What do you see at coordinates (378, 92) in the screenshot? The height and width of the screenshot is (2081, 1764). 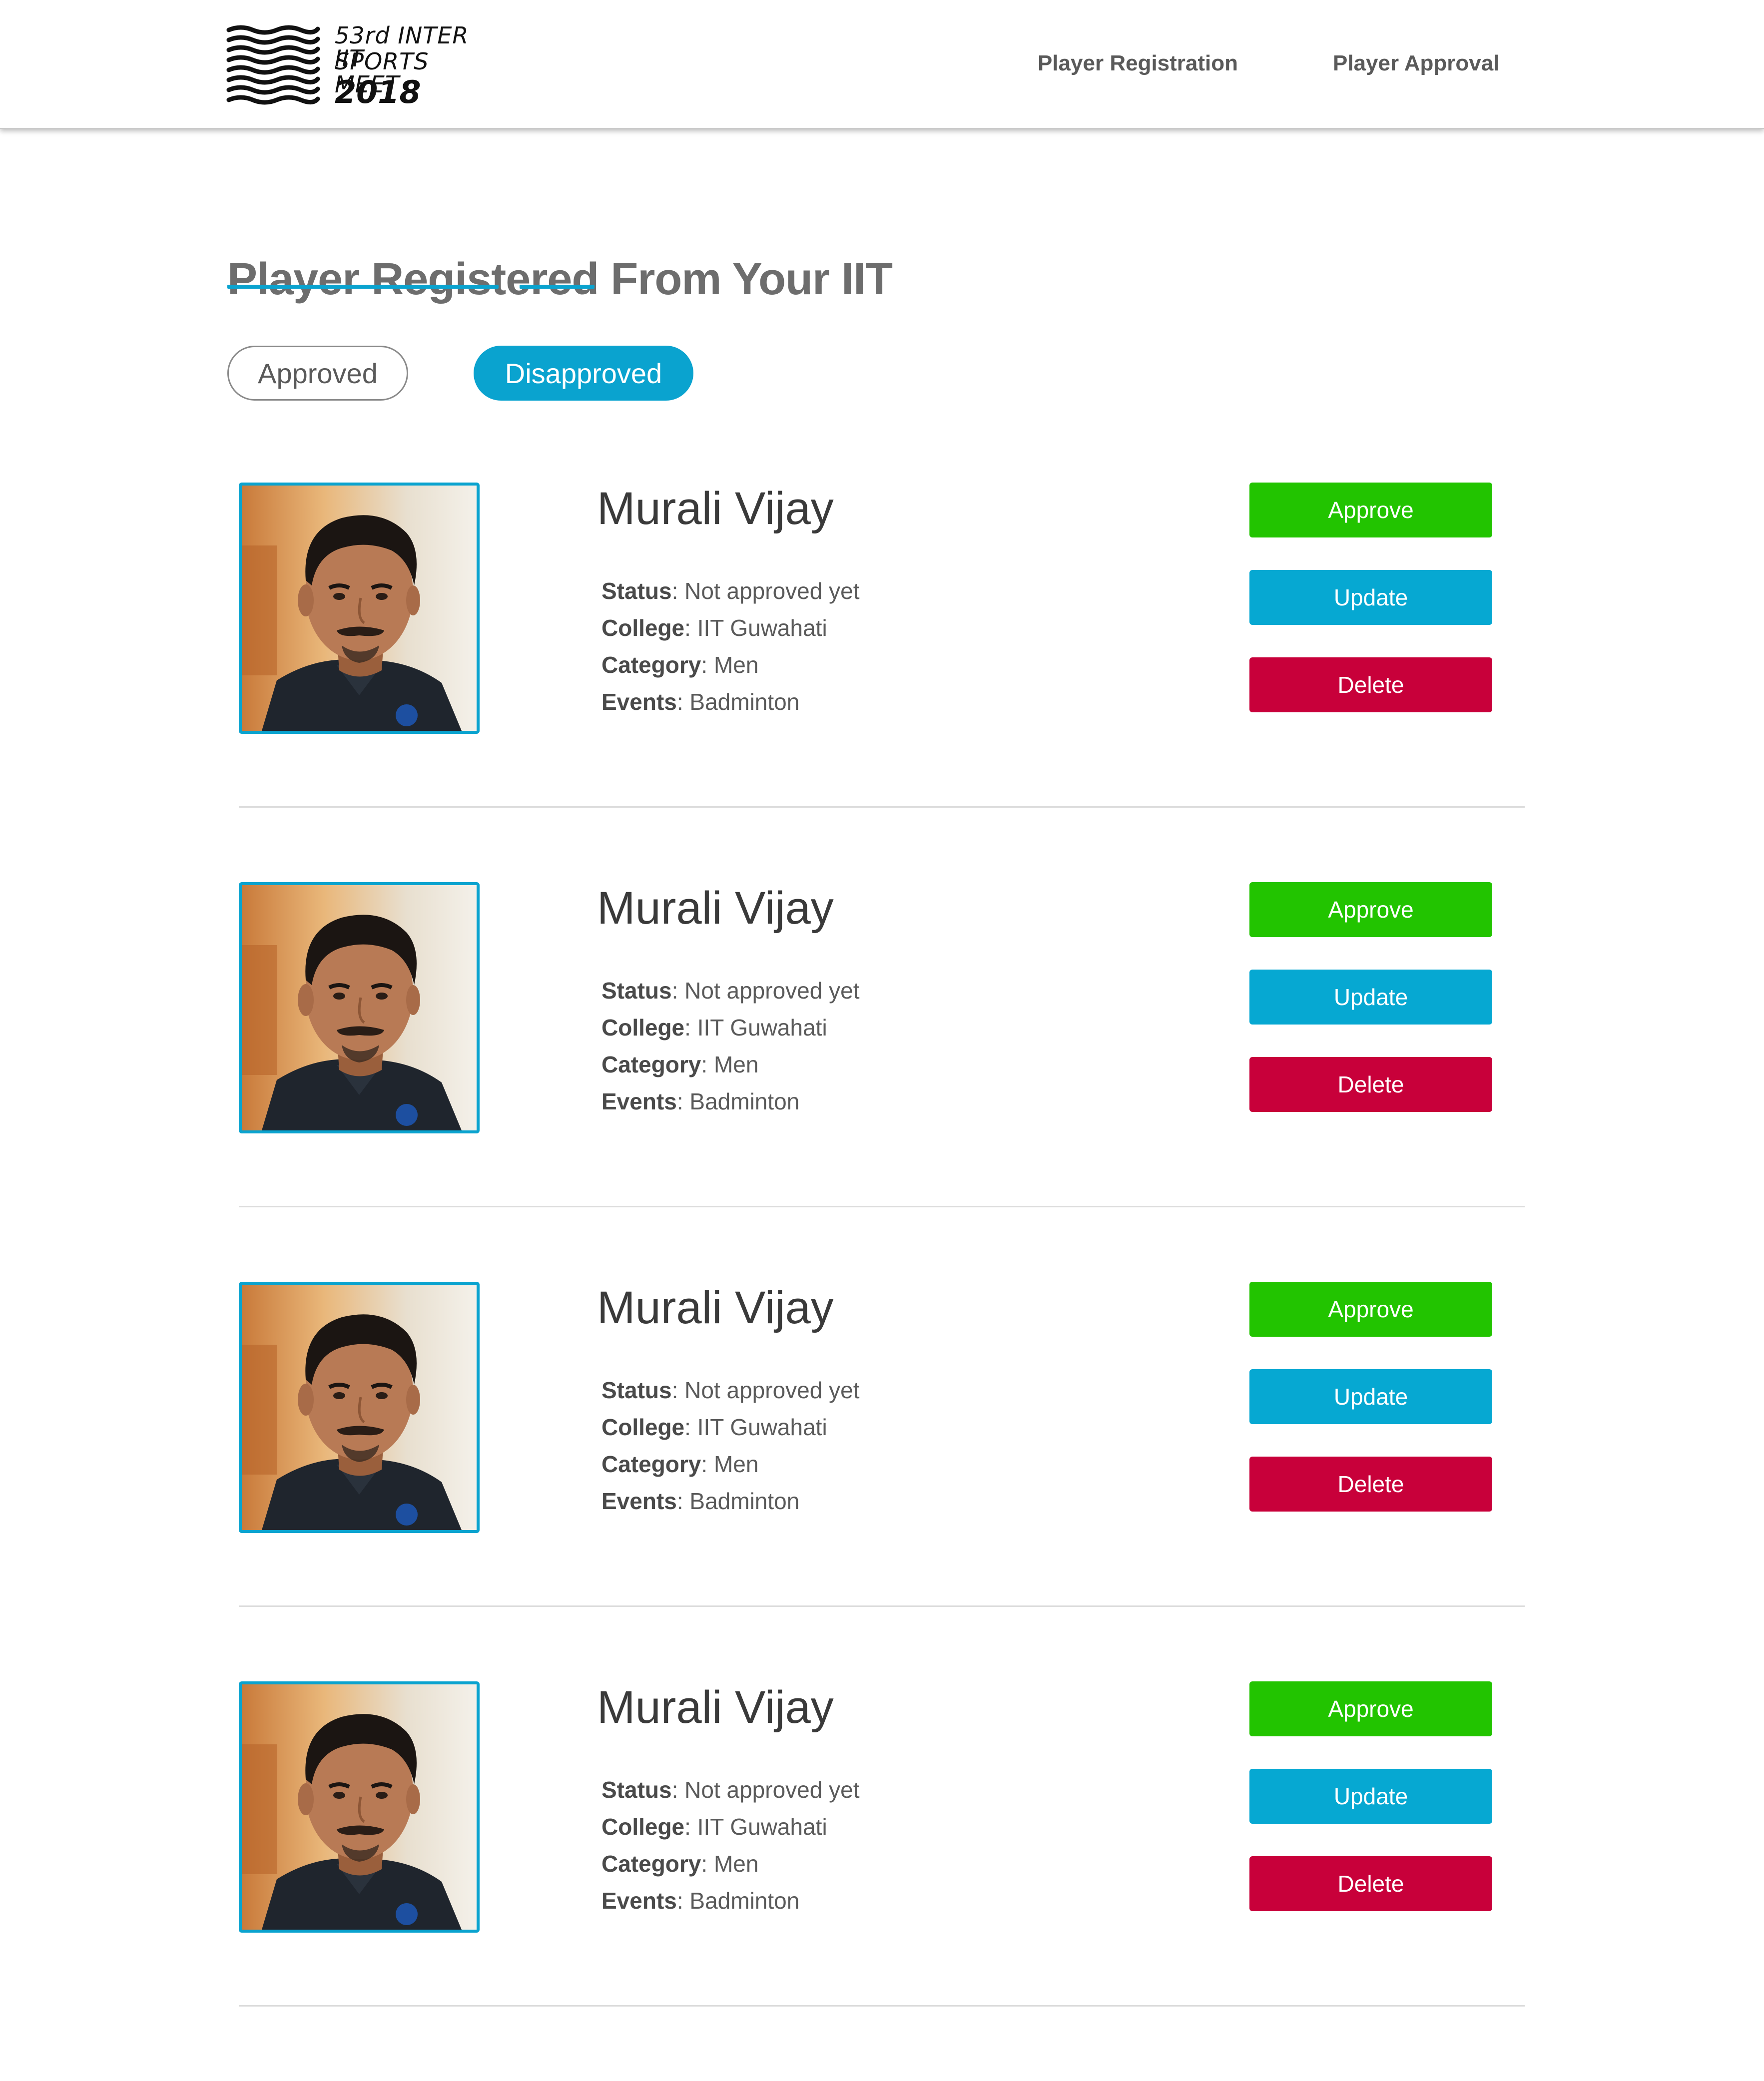 I see `logo-line-3: 2018` at bounding box center [378, 92].